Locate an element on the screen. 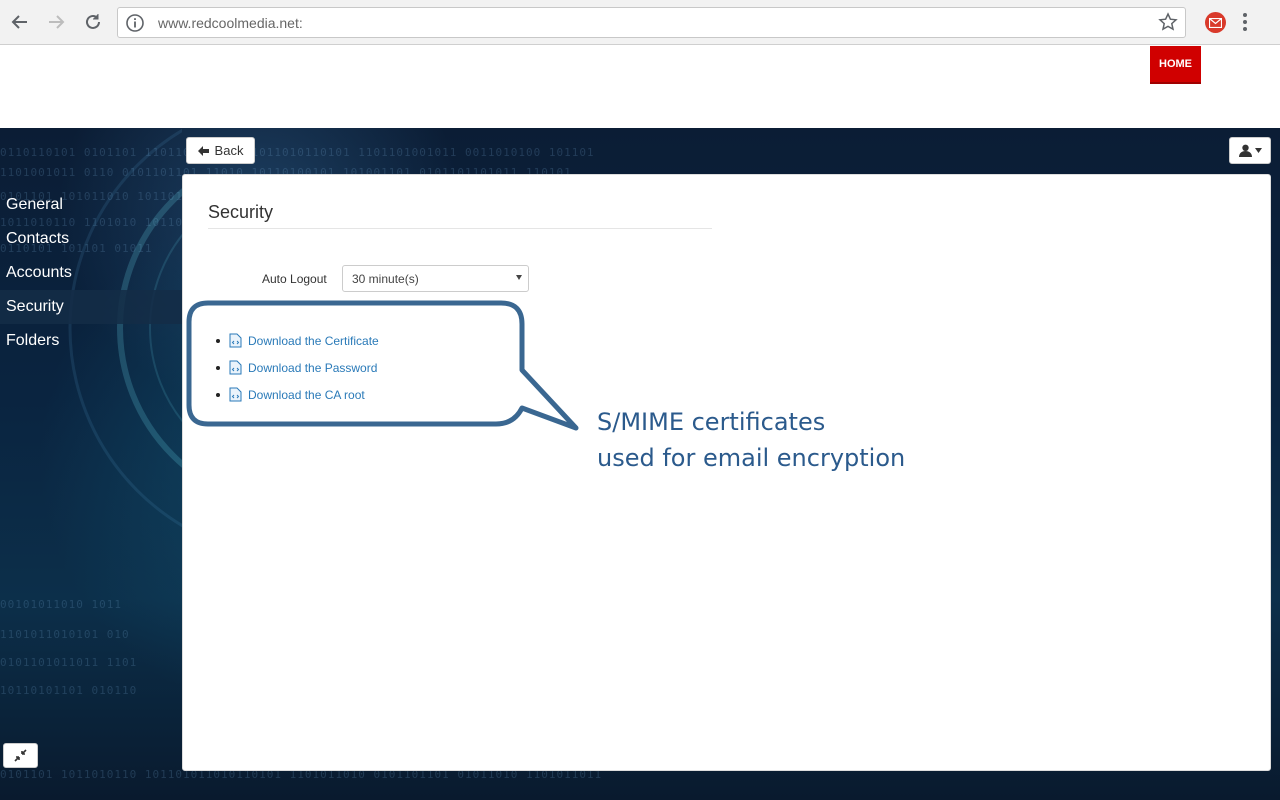 The image size is (1280, 800). url-host: www.redcoolmedia.net is located at coordinates (228, 23).